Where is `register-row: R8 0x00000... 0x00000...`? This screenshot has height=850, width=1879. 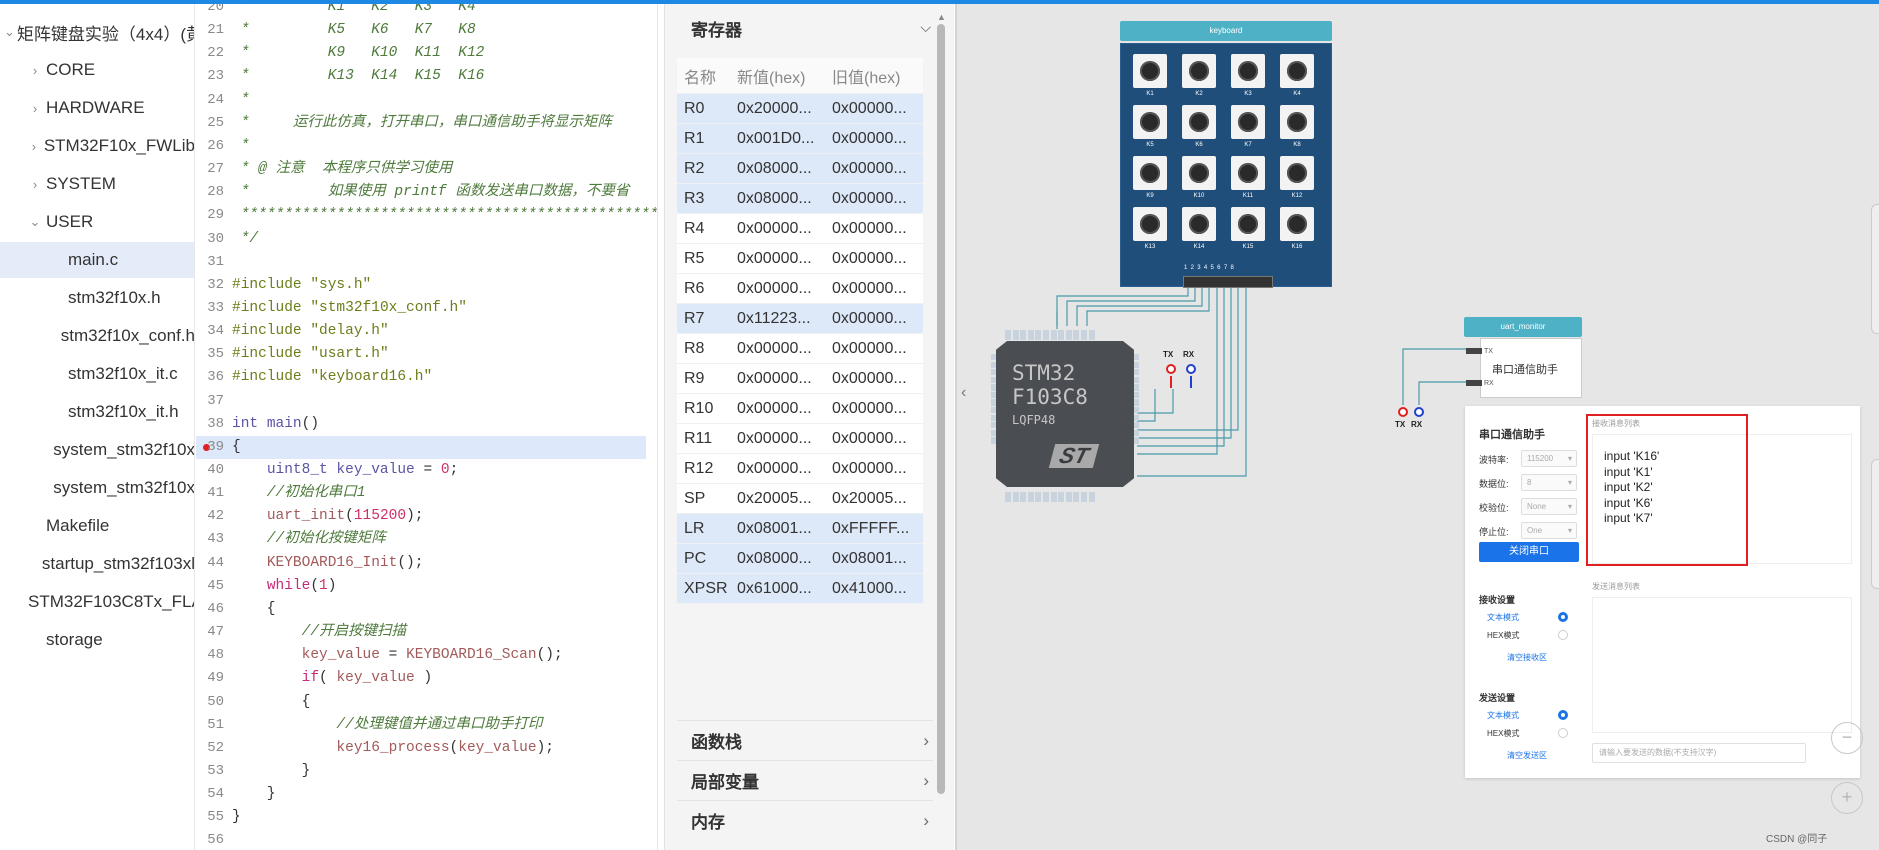 register-row: R8 0x00000... 0x00000... is located at coordinates (800, 349).